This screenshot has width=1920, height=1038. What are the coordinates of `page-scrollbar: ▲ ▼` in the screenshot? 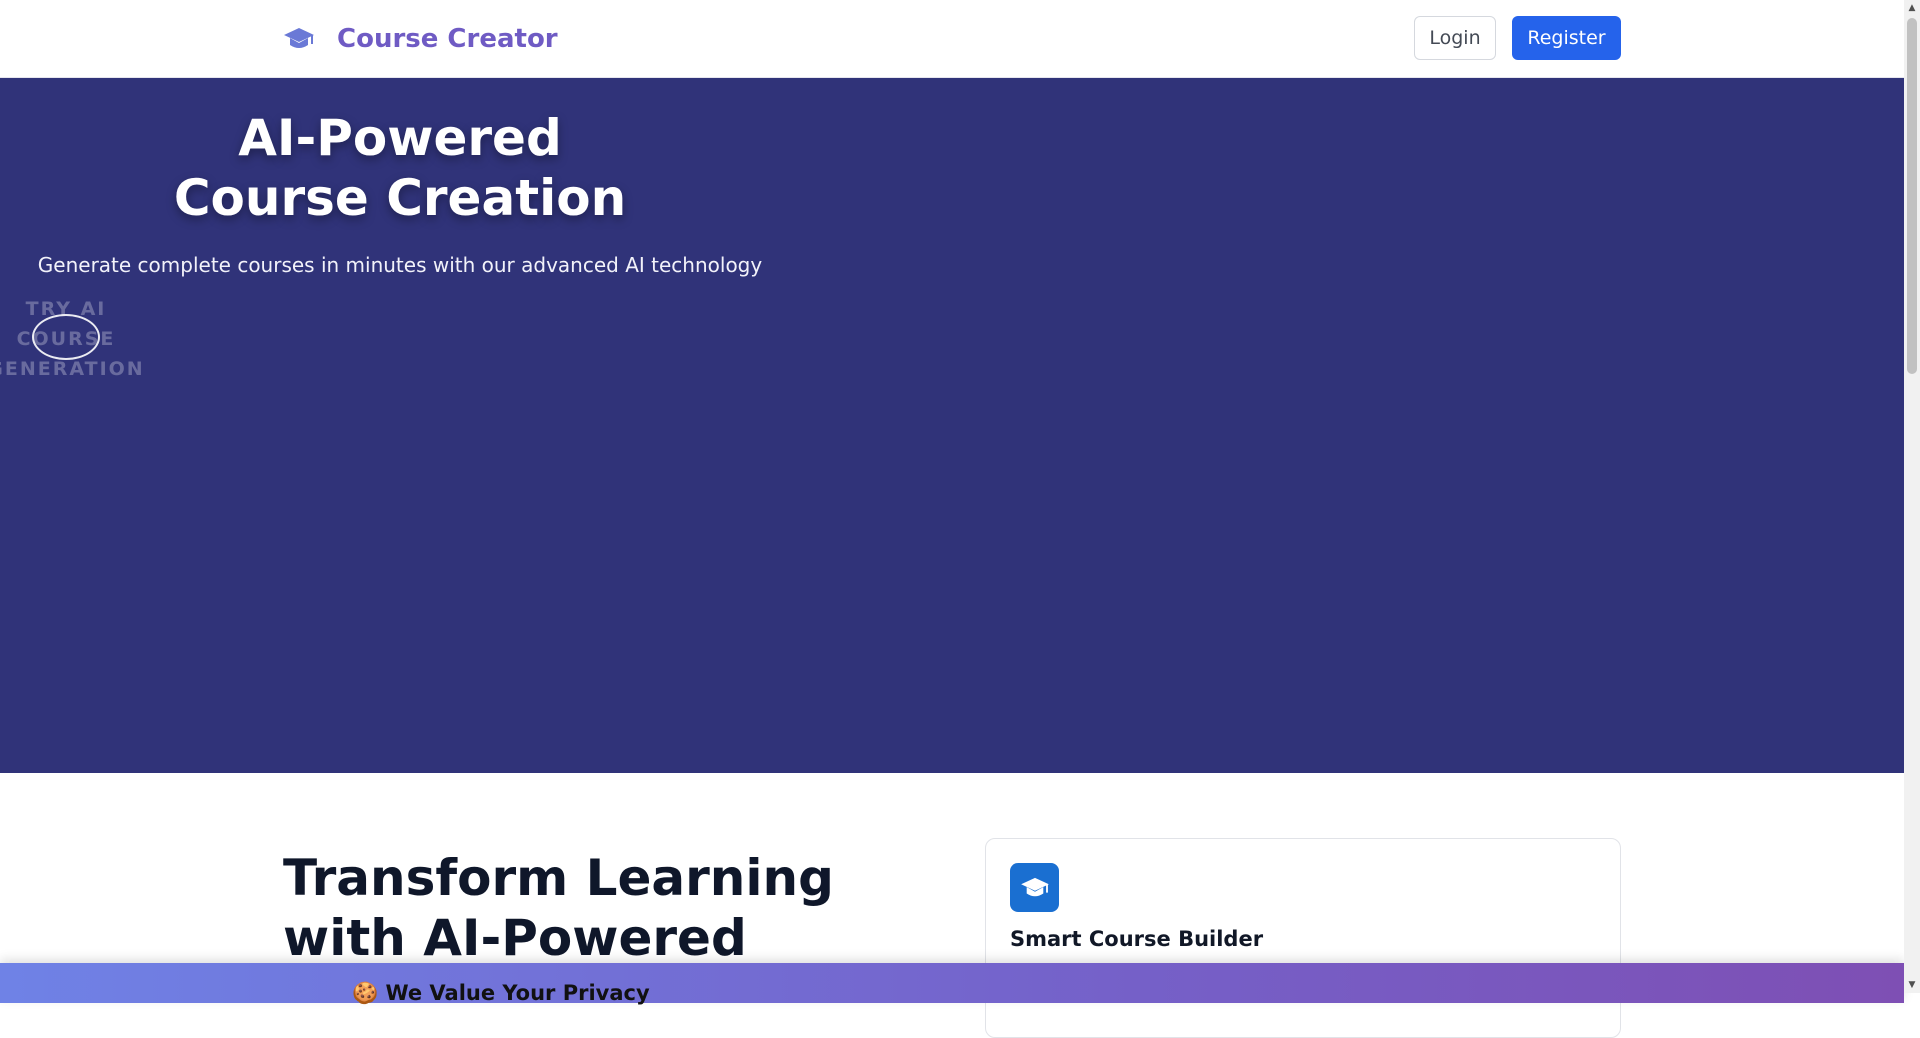 It's located at (1912, 496).